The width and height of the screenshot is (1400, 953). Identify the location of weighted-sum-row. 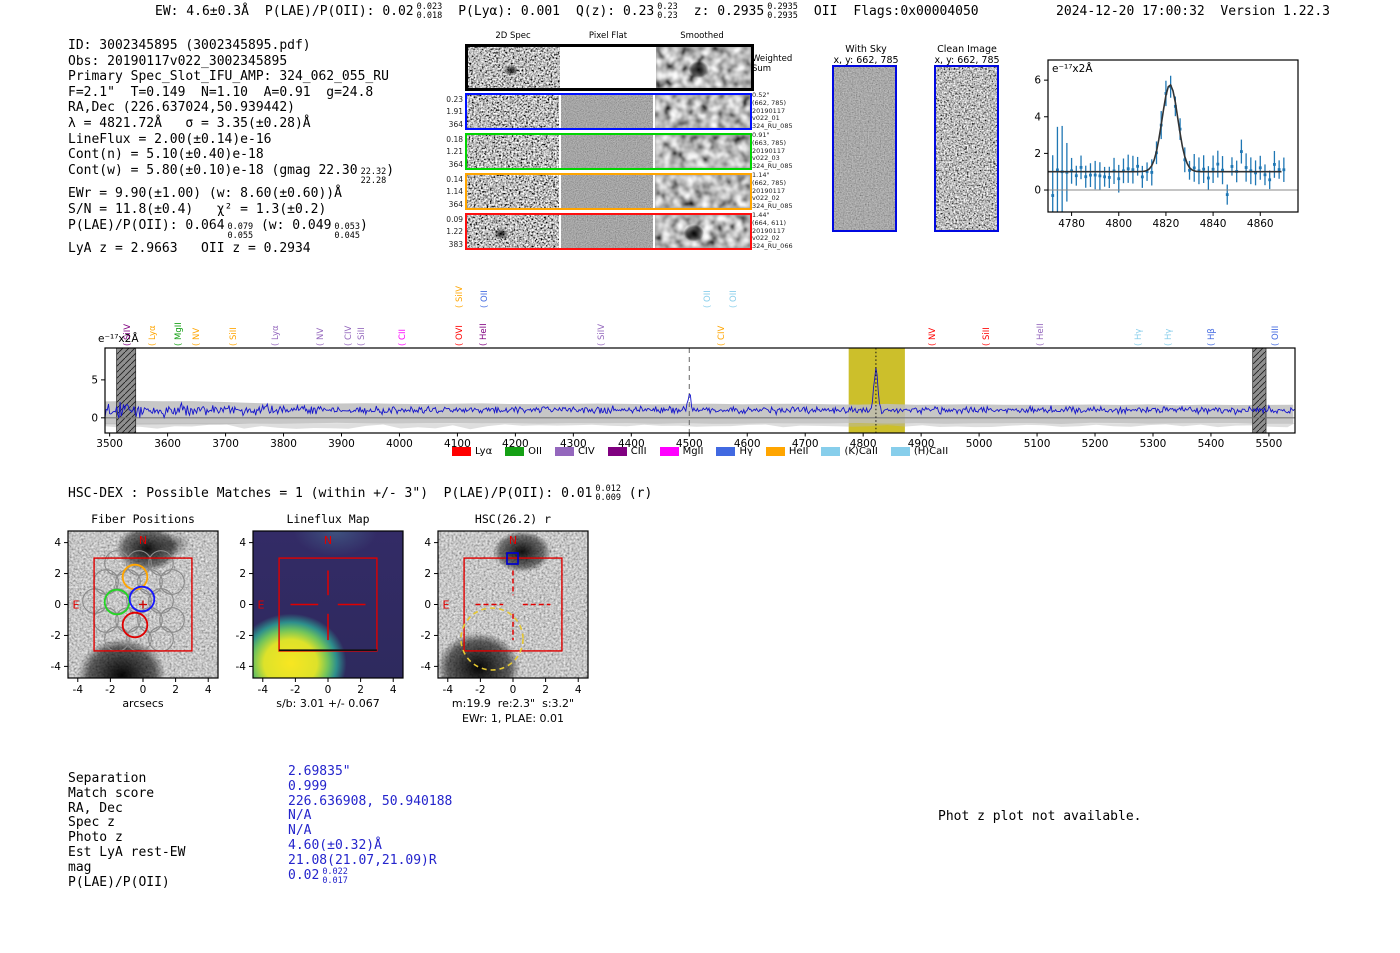
(609, 67).